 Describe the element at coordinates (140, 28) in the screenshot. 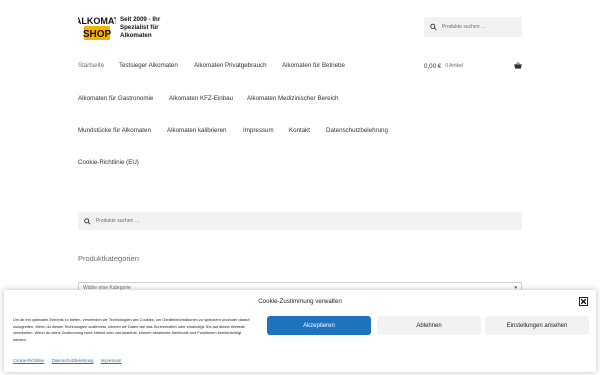

I see `site-tagline: Seit 2009 - Ihr Spezialist für Alkomaten` at that location.